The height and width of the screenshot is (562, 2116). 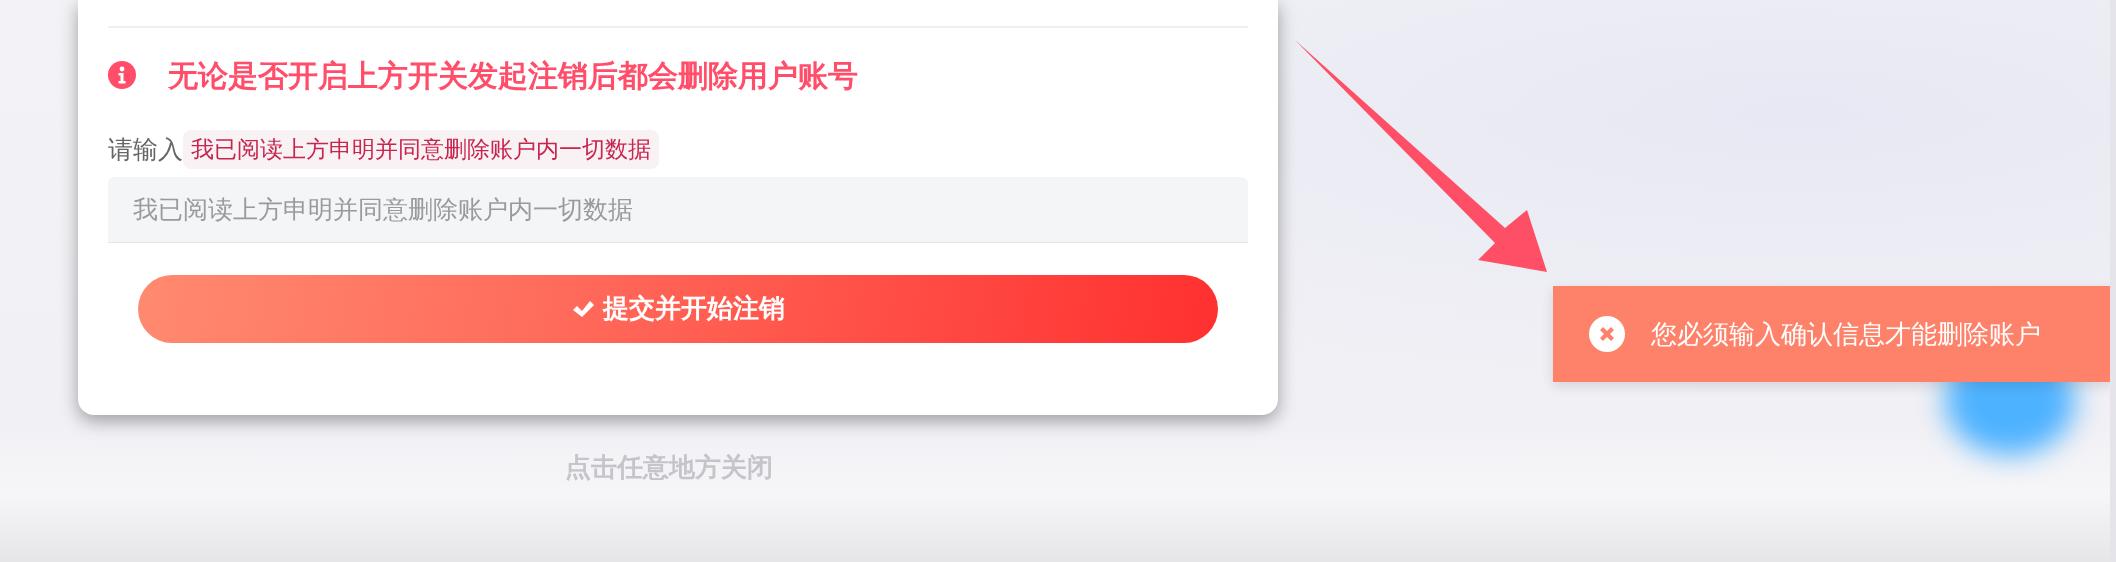 What do you see at coordinates (1607, 334) in the screenshot?
I see `close-circle-icon` at bounding box center [1607, 334].